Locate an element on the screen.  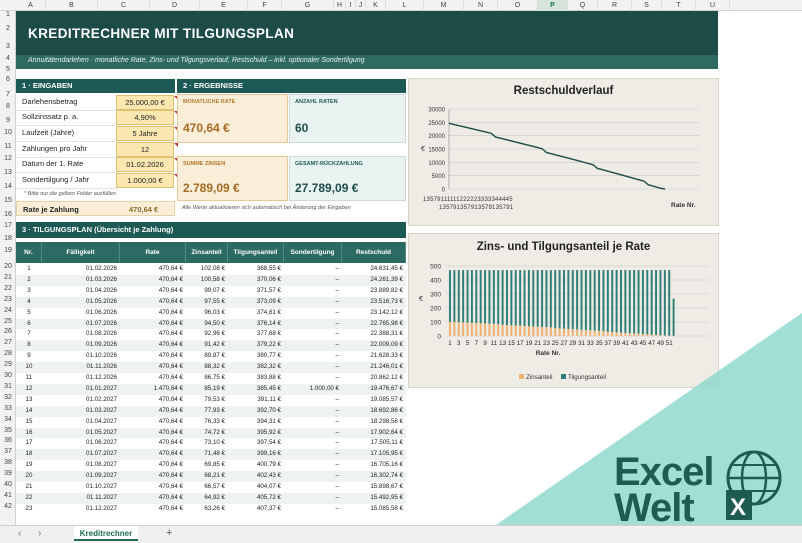
column-header-e: E is located at coordinates (224, 5).